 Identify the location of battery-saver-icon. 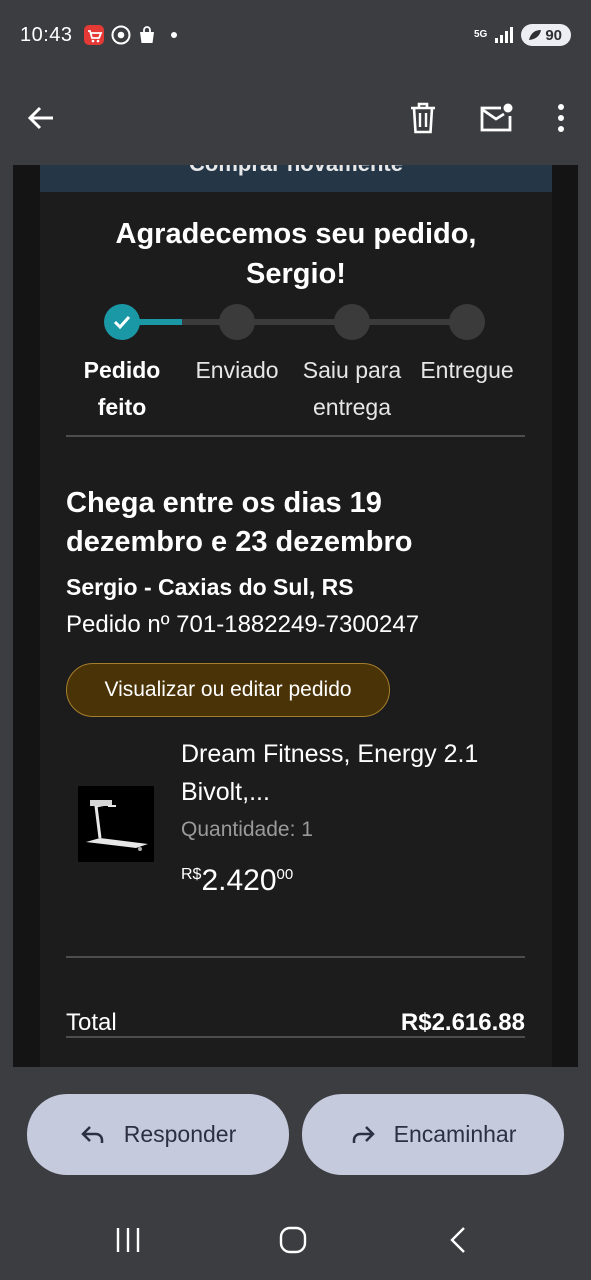
(535, 35).